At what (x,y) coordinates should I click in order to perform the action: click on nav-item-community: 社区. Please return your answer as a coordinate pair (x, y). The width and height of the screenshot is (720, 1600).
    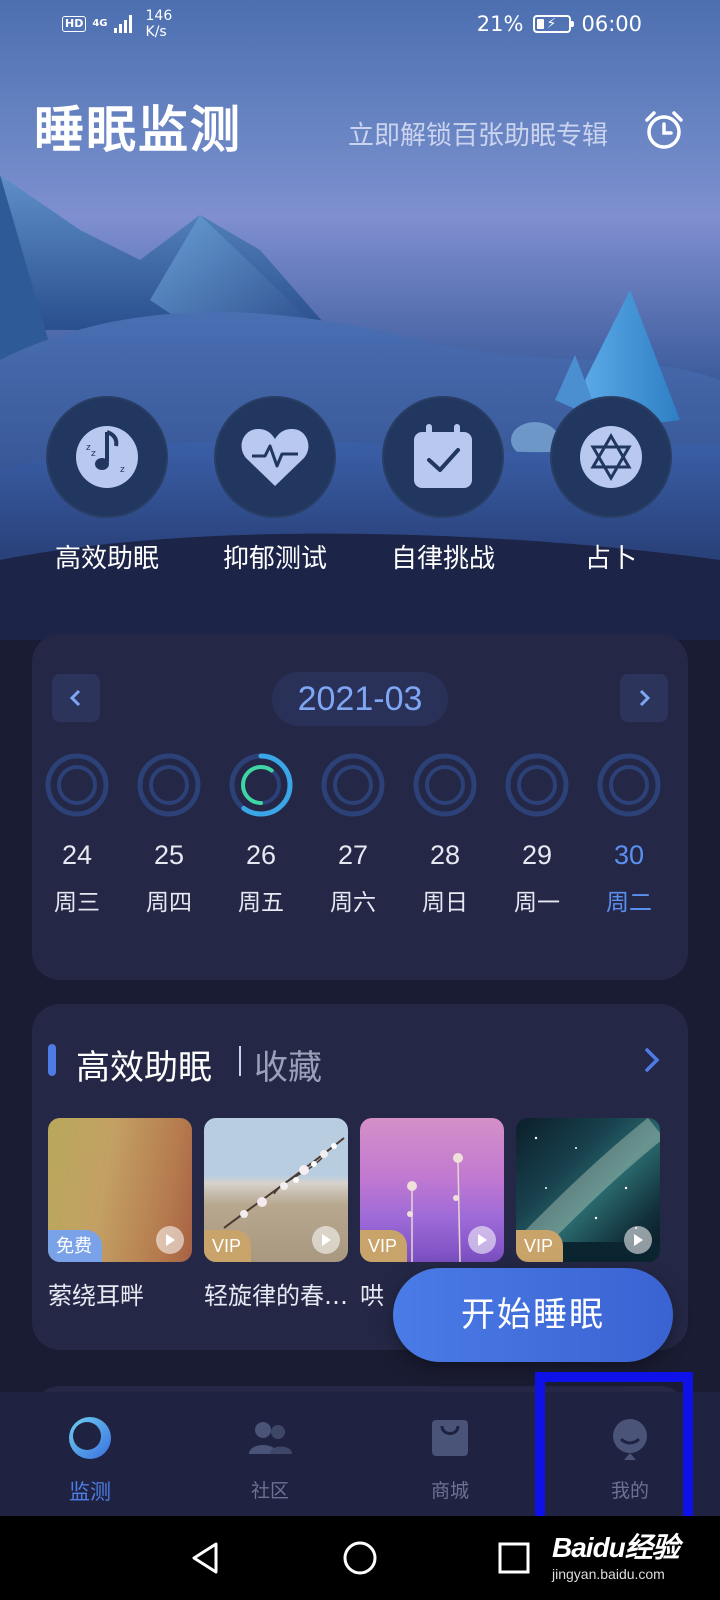
    Looking at the image, I should click on (270, 1458).